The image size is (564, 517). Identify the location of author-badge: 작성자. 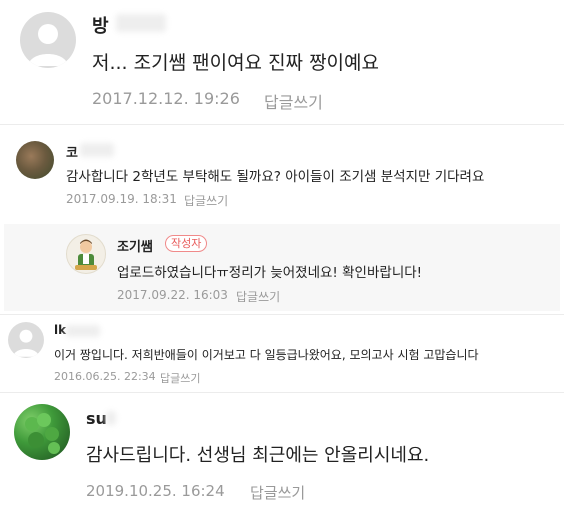
(186, 243).